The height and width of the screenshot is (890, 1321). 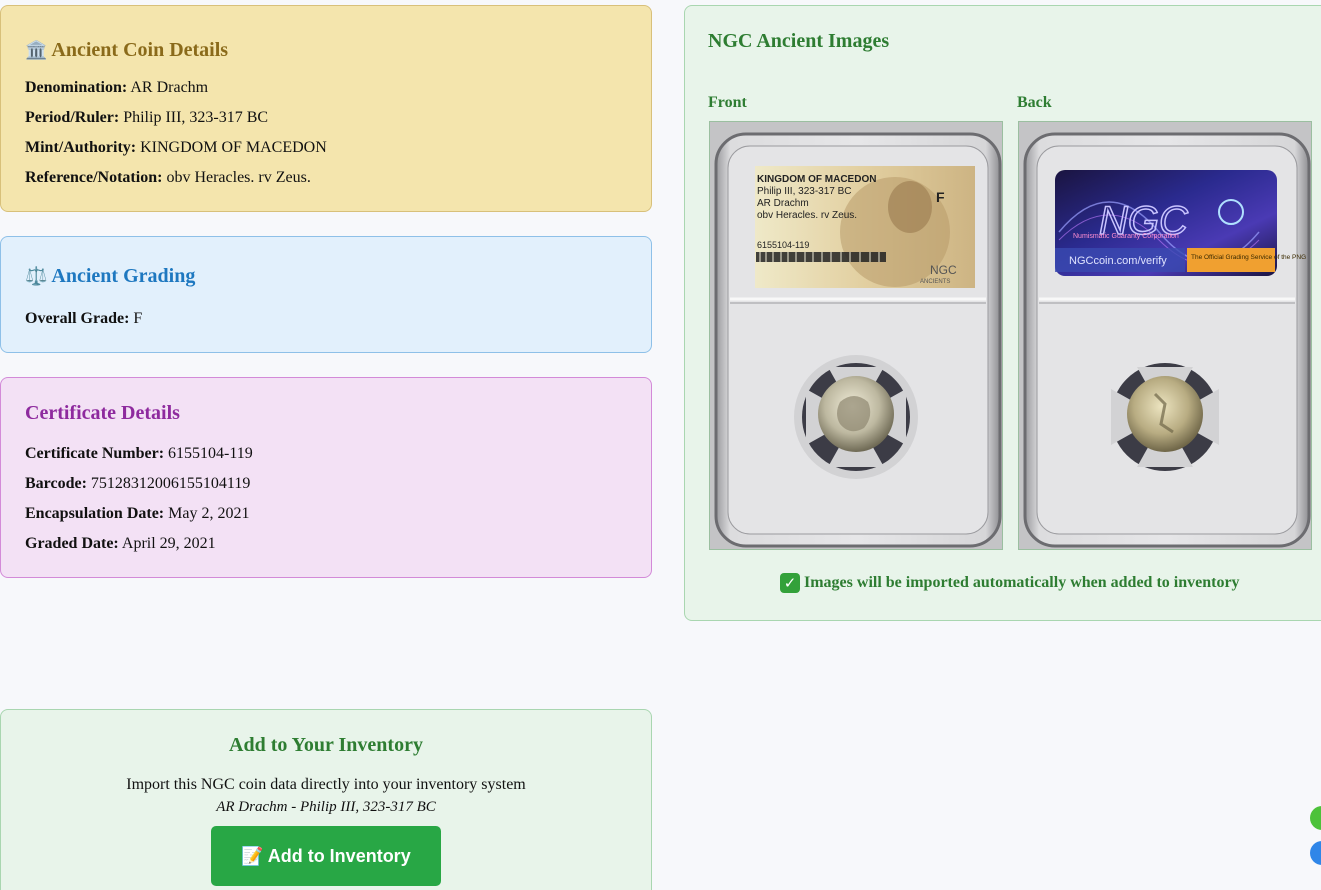 I want to click on row-value: F, so click(x=138, y=318).